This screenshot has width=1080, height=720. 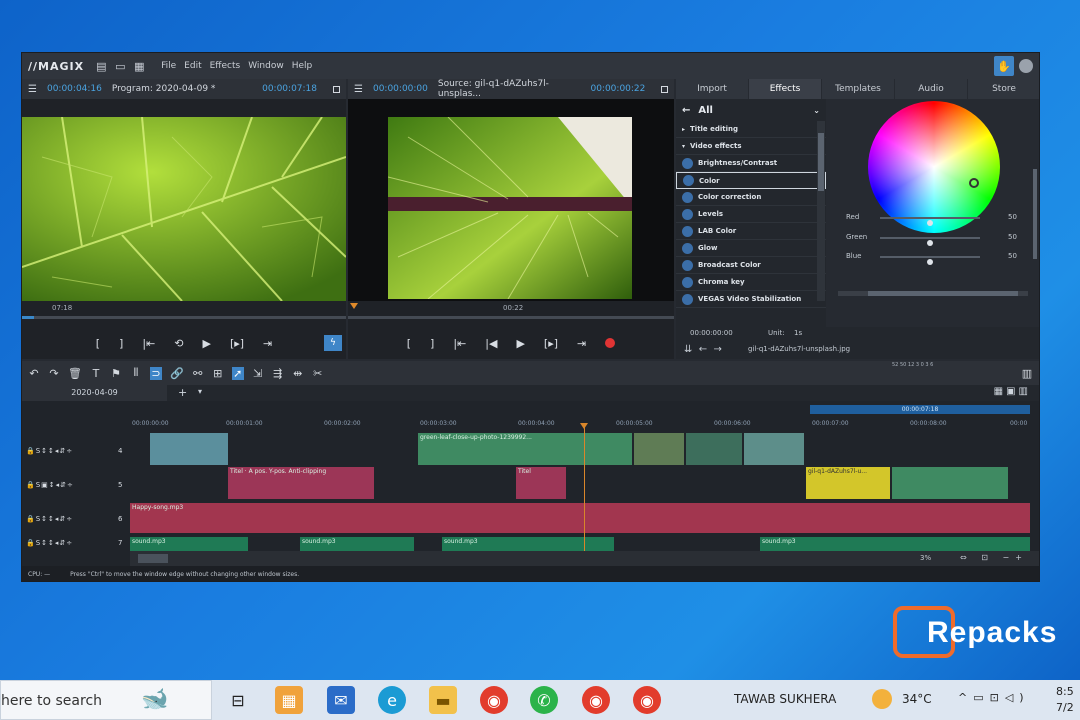 I want to click on marker-icon: ⚑, so click(x=116, y=373).